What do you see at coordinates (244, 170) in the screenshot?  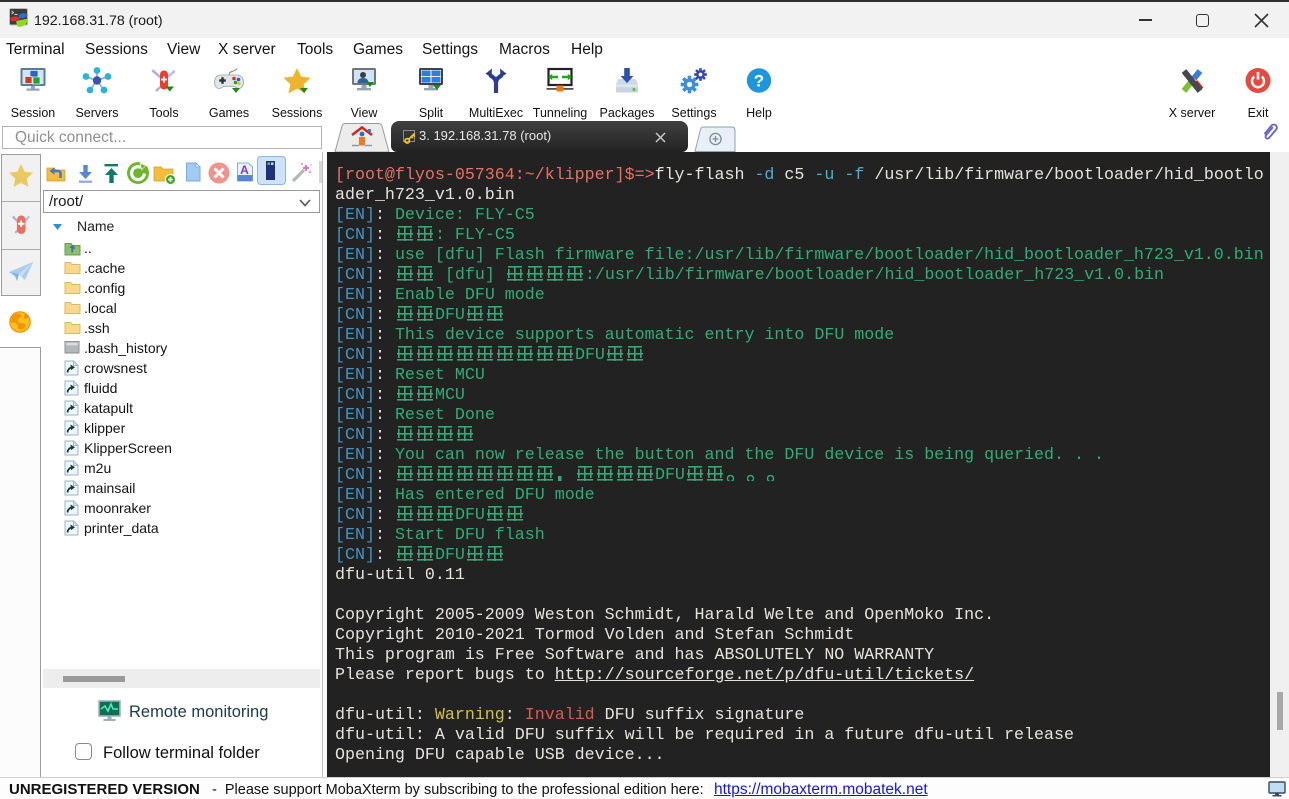 I see `svg-text: A` at bounding box center [244, 170].